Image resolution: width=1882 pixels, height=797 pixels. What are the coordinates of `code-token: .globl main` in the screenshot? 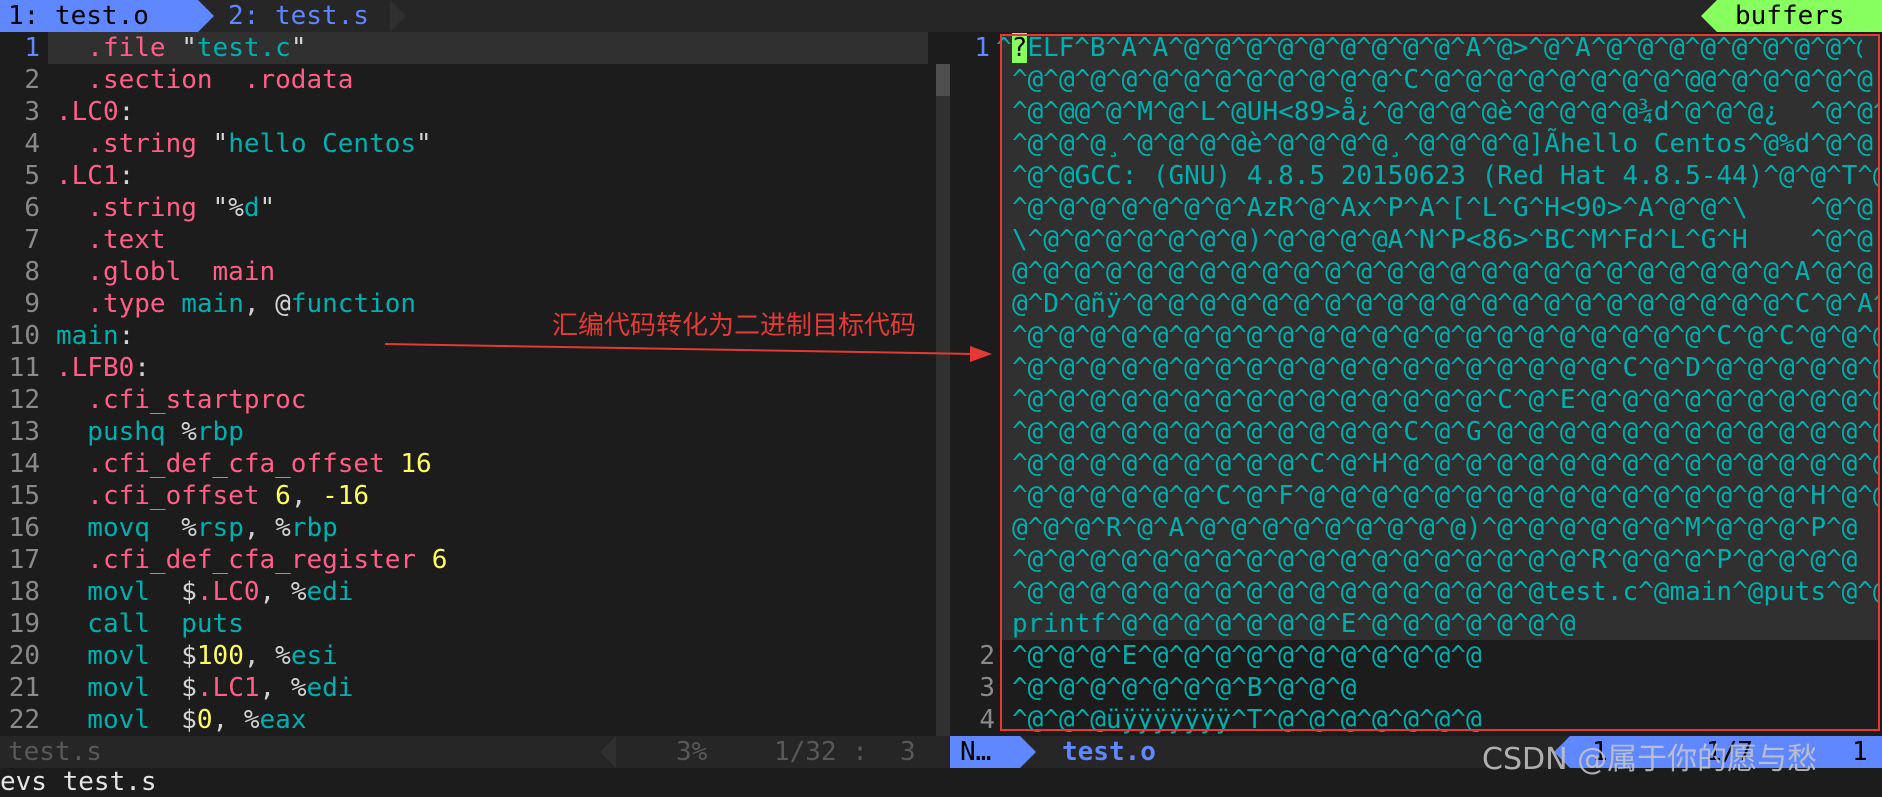 It's located at (166, 272).